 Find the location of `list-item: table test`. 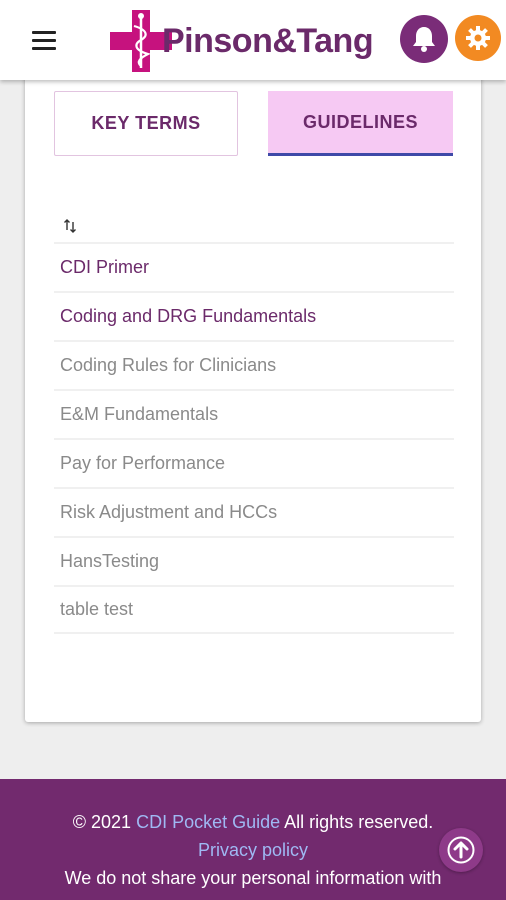

list-item: table test is located at coordinates (254, 609).